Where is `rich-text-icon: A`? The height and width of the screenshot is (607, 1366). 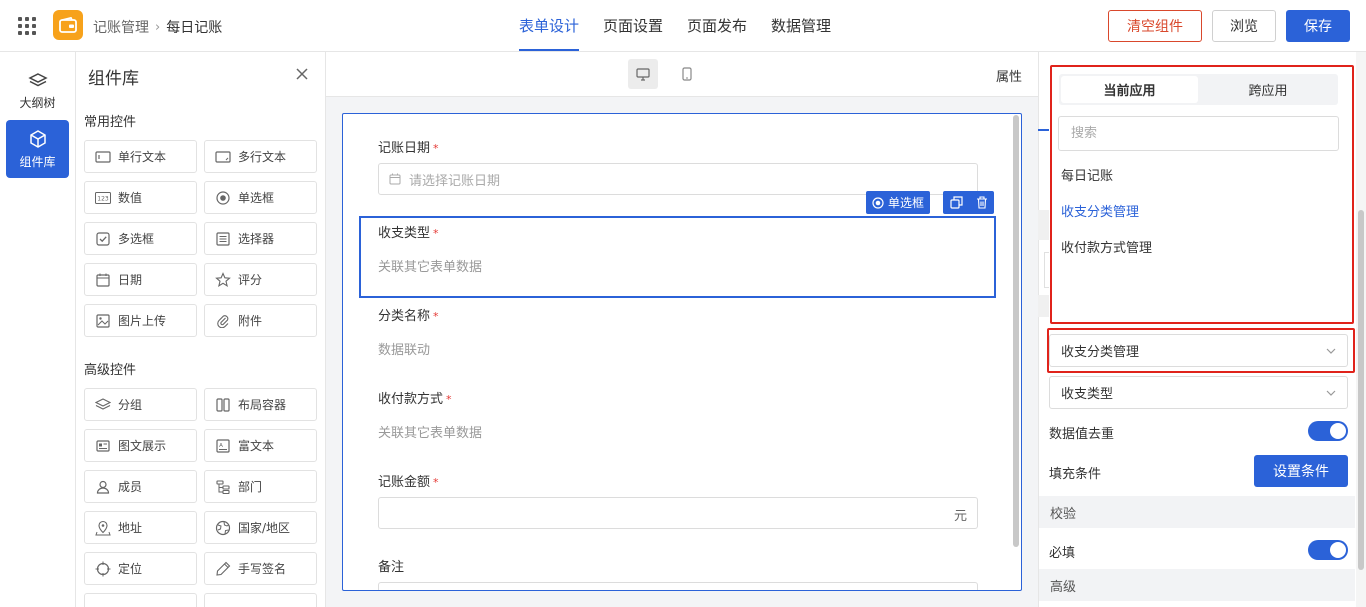 rich-text-icon: A is located at coordinates (223, 446).